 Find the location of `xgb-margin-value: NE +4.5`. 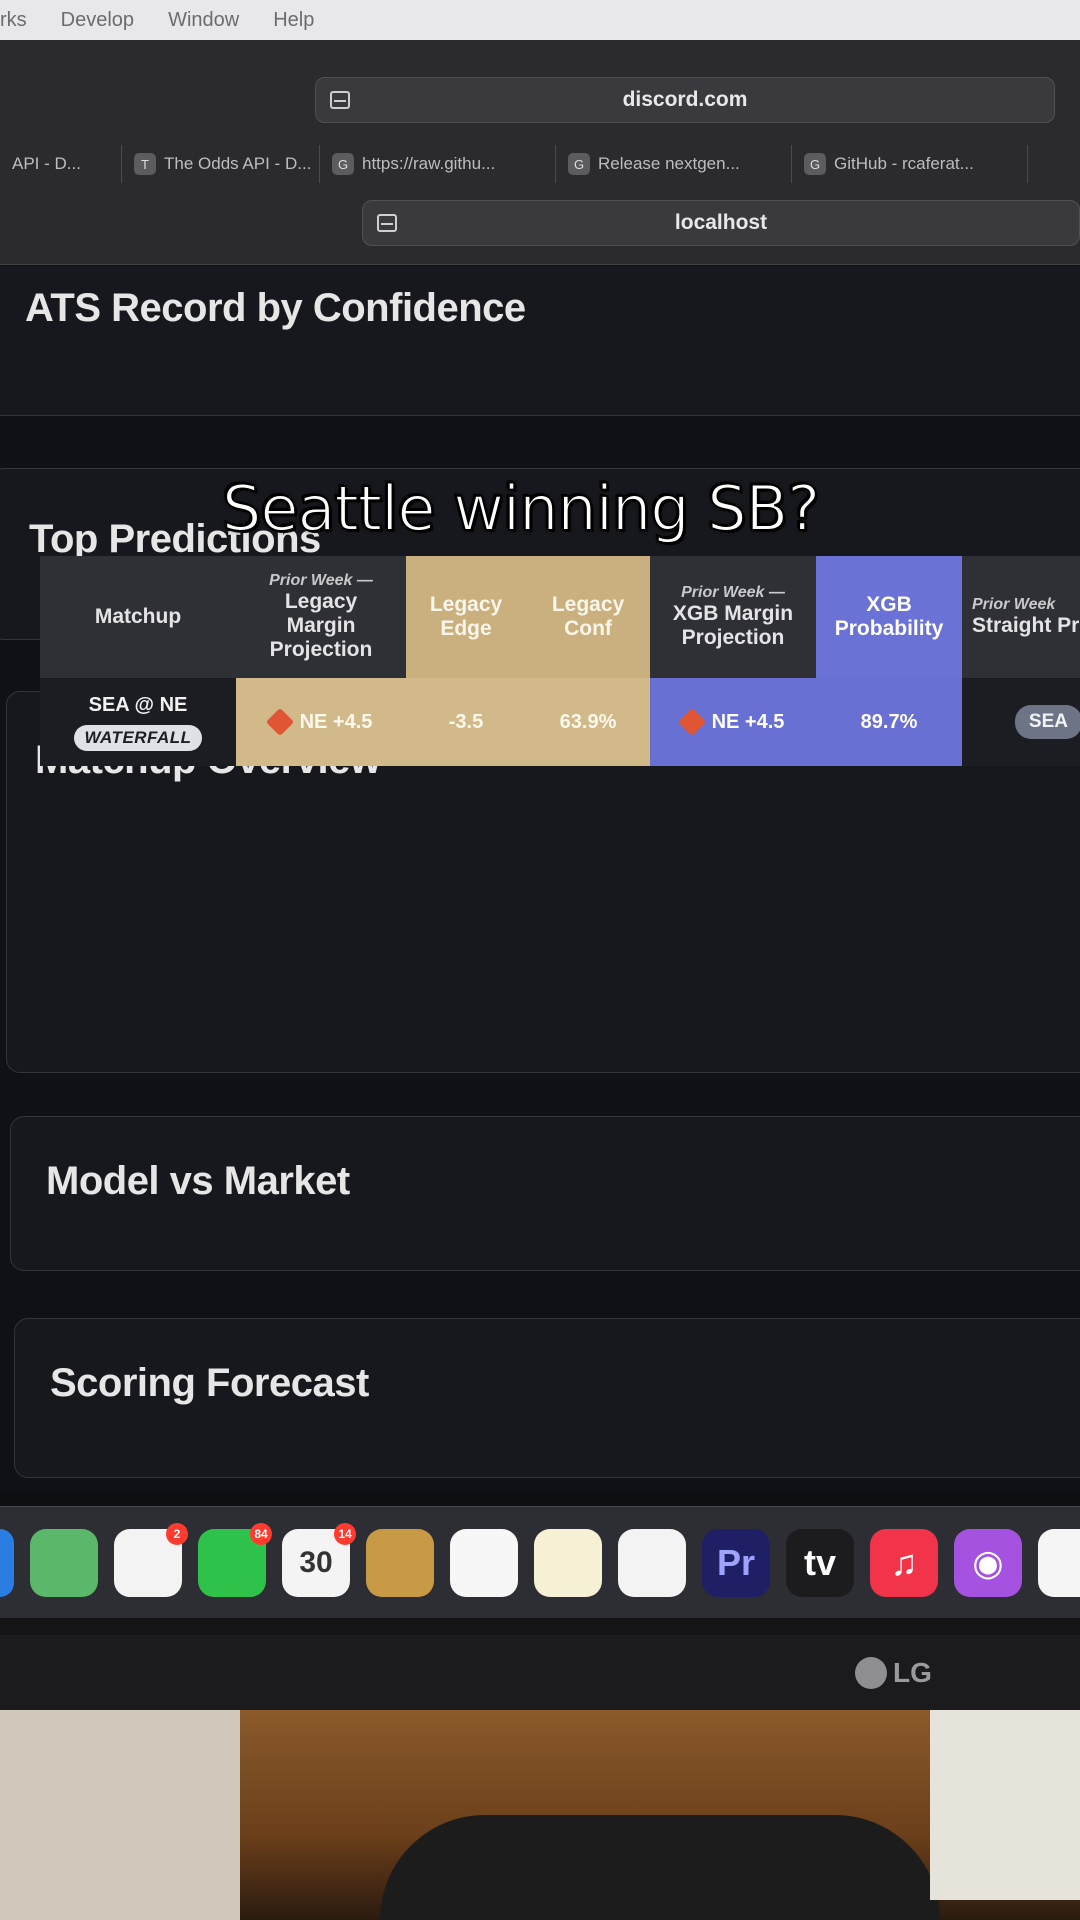

xgb-margin-value: NE +4.5 is located at coordinates (733, 722).